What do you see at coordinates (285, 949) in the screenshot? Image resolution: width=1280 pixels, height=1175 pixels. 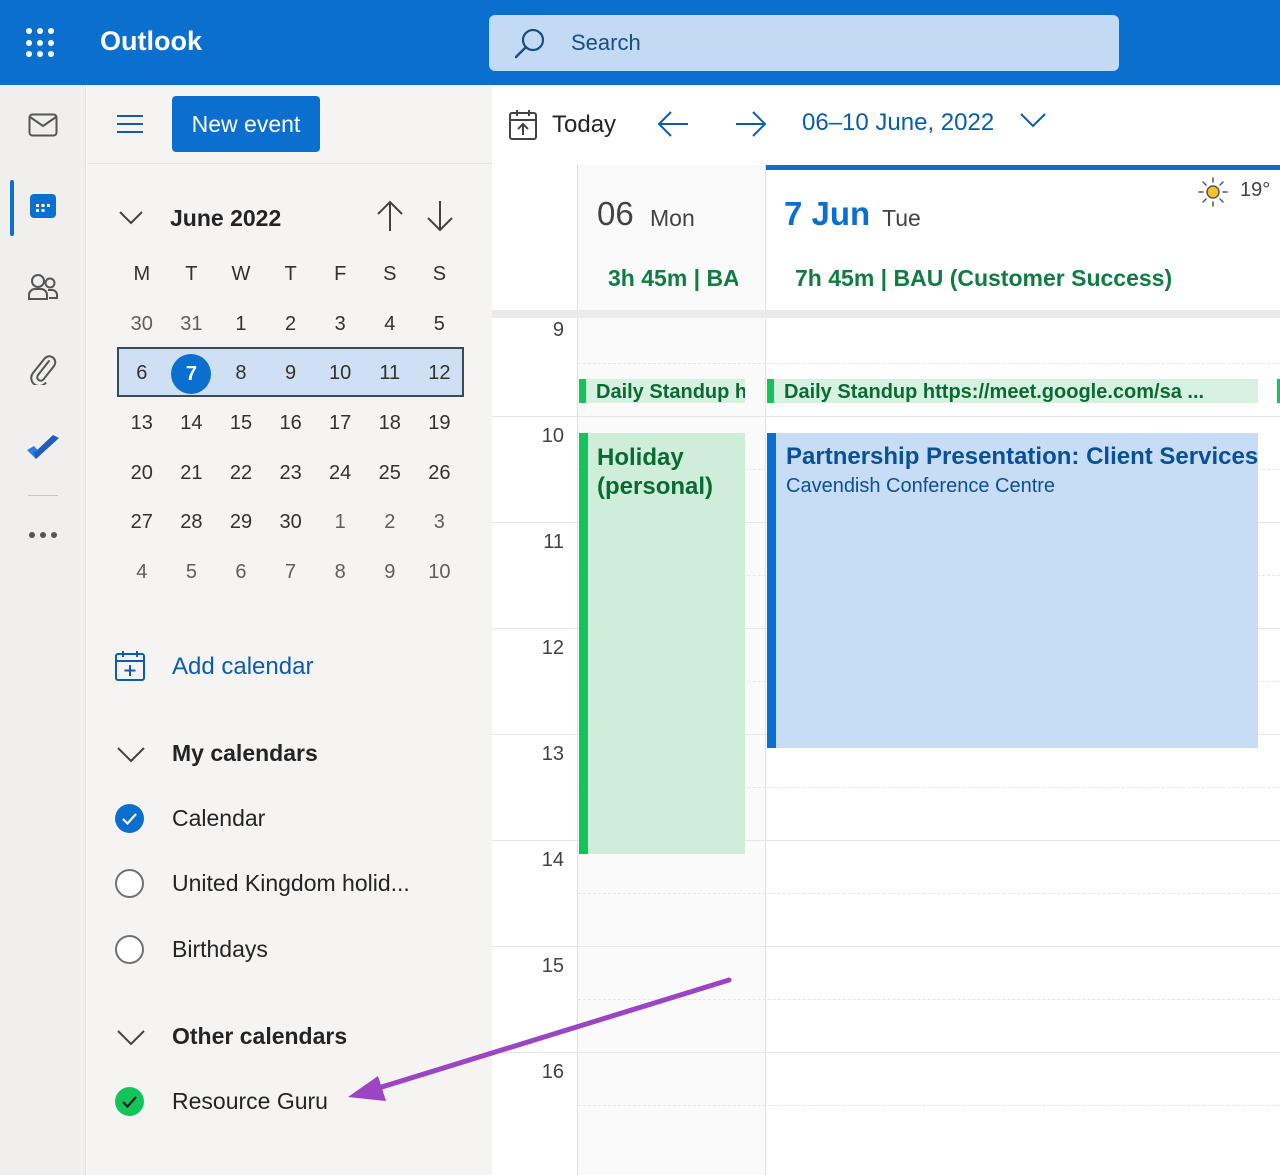 I see `calendar-toggle-birthdays: Birthdays` at bounding box center [285, 949].